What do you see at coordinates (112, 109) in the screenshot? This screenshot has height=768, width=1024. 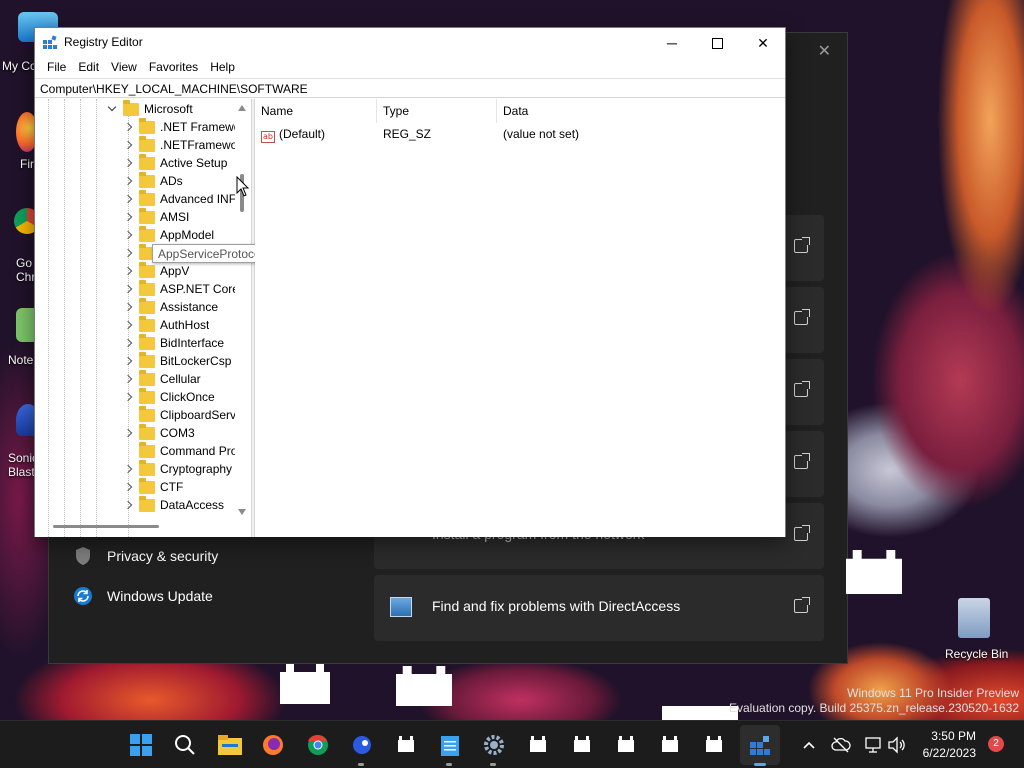 I see `collapse-chevron-icon` at bounding box center [112, 109].